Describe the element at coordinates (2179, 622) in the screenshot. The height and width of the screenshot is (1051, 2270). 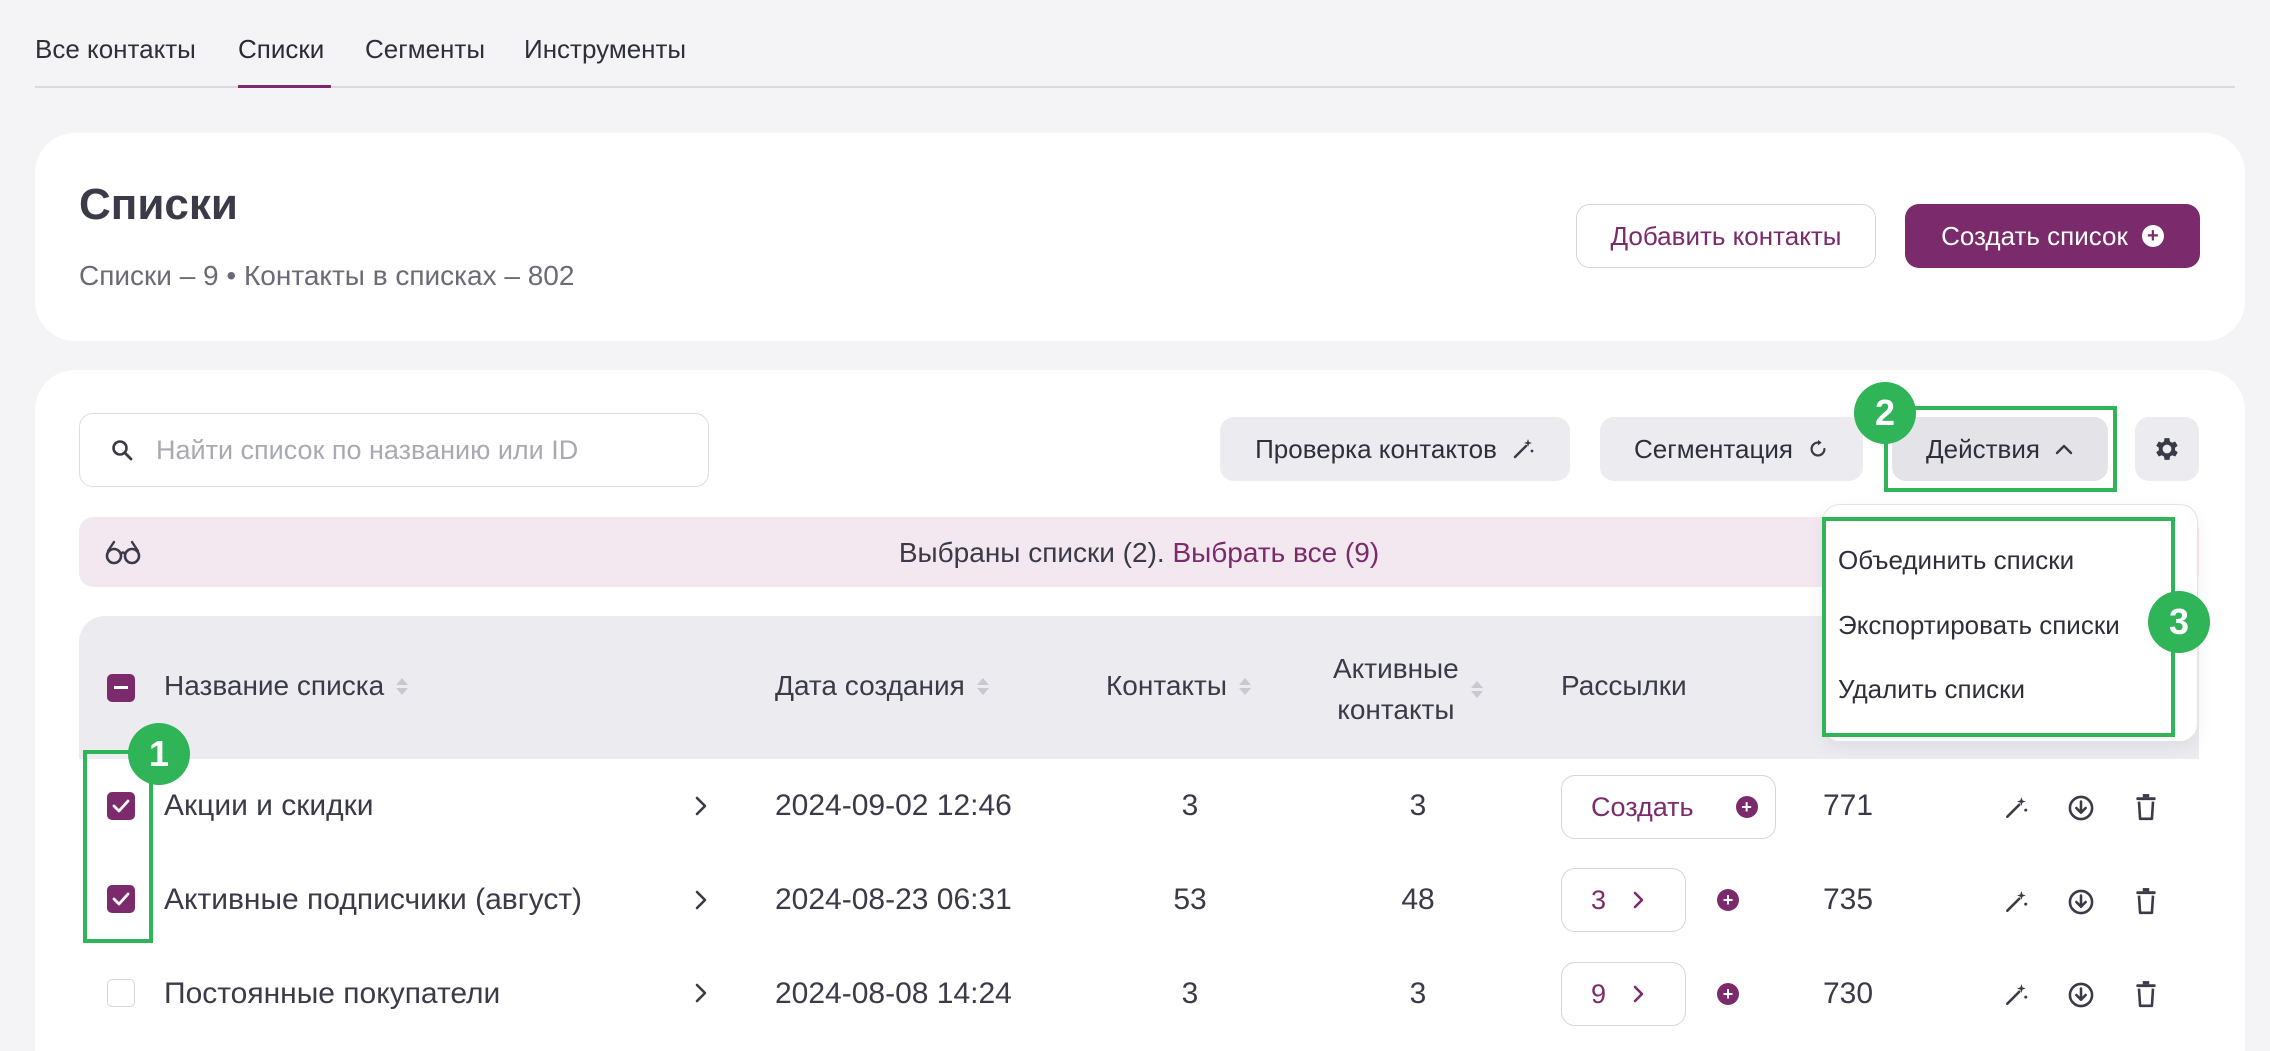
I see `annotation-badge-3: 3` at that location.